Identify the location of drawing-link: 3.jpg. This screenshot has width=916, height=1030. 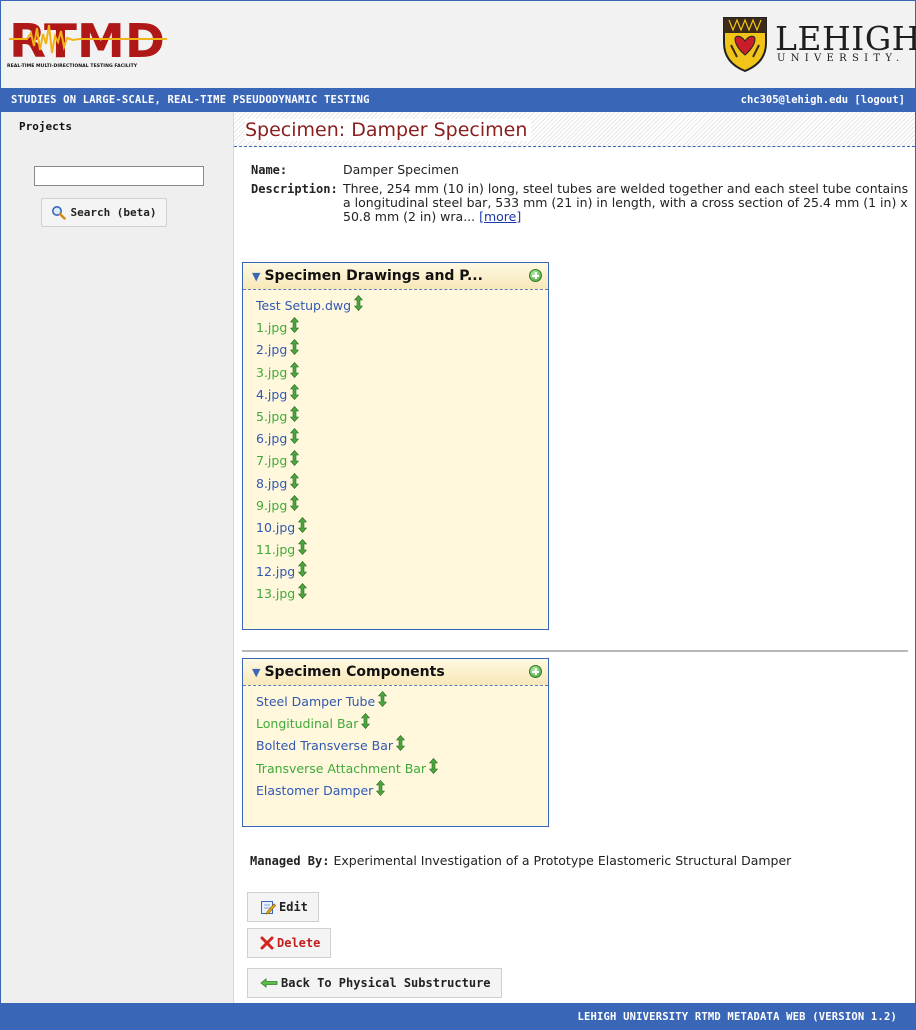
(271, 372).